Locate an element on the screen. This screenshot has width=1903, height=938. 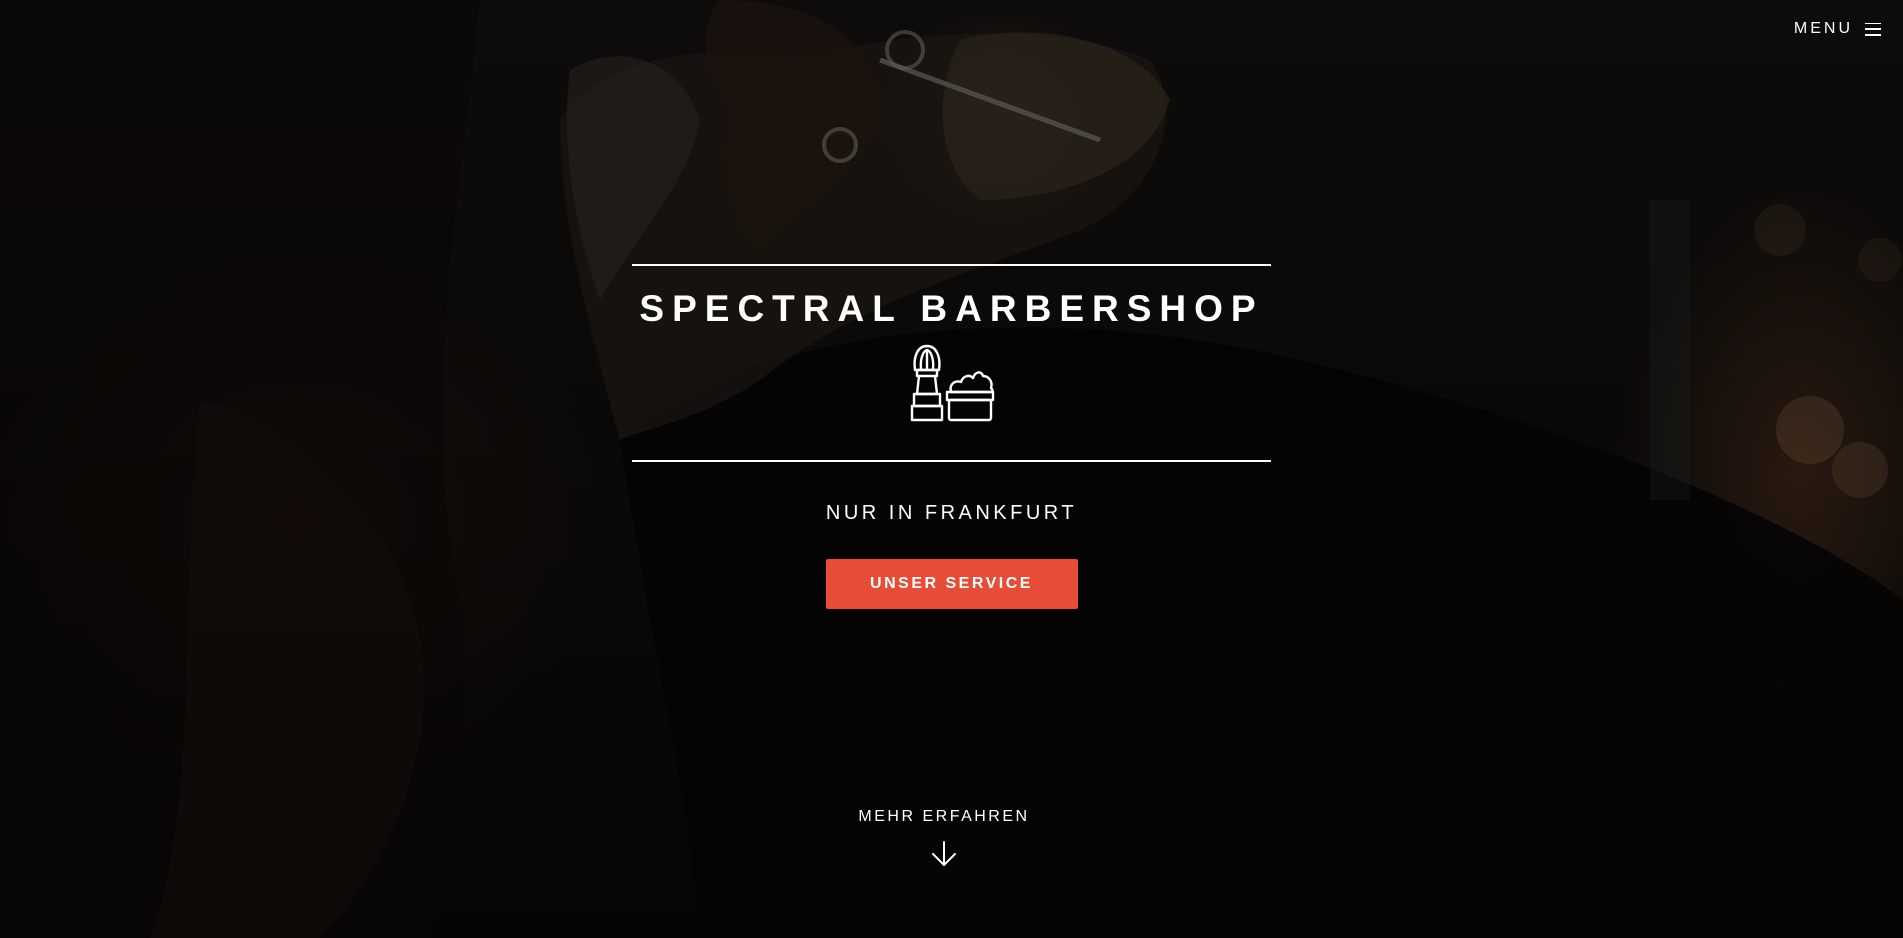
learn-more-link: MEHR ERFAHREN is located at coordinates (944, 838).